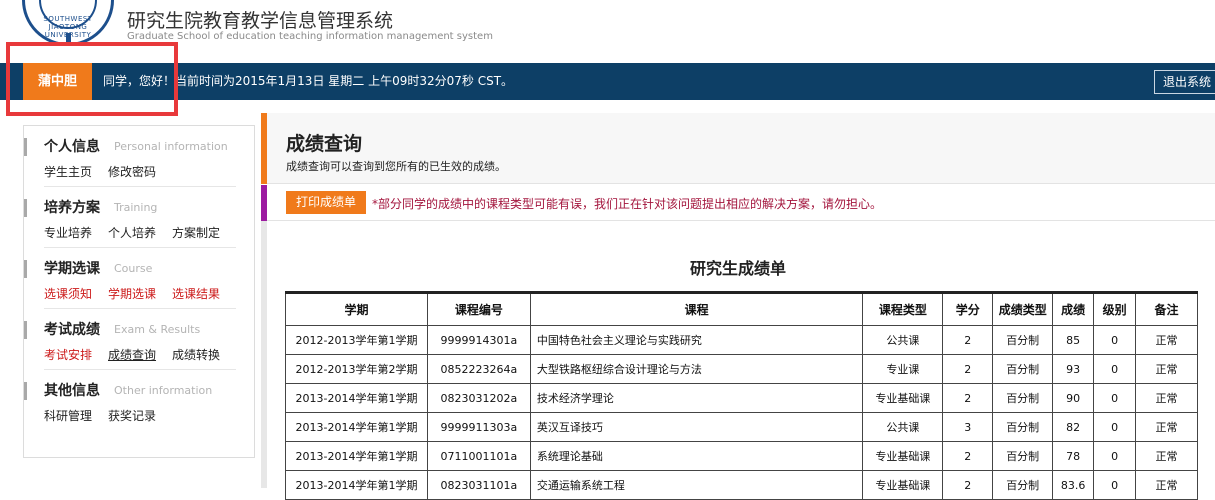  What do you see at coordinates (132, 232) in the screenshot?
I see `sidebar-link-personal-training: 个人培养` at bounding box center [132, 232].